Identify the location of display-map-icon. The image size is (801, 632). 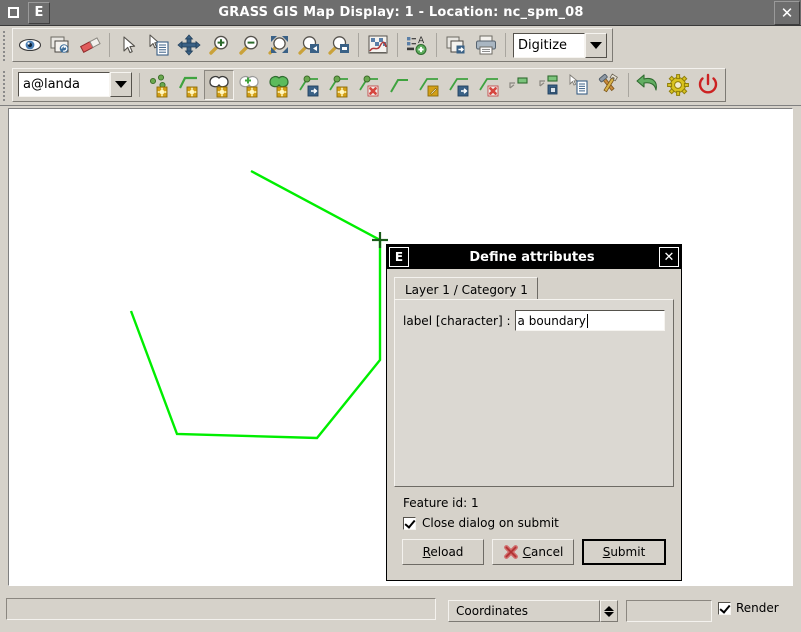
(30, 45).